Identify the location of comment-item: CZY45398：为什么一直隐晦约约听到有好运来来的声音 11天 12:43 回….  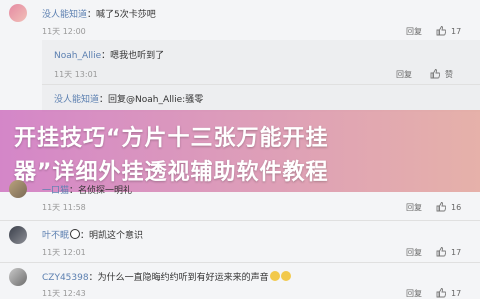
(240, 281).